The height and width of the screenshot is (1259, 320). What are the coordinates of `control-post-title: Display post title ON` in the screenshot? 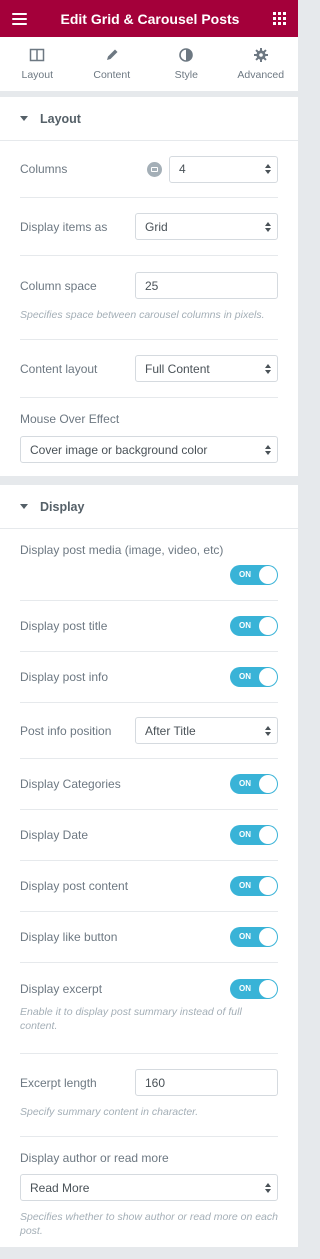 It's located at (149, 626).